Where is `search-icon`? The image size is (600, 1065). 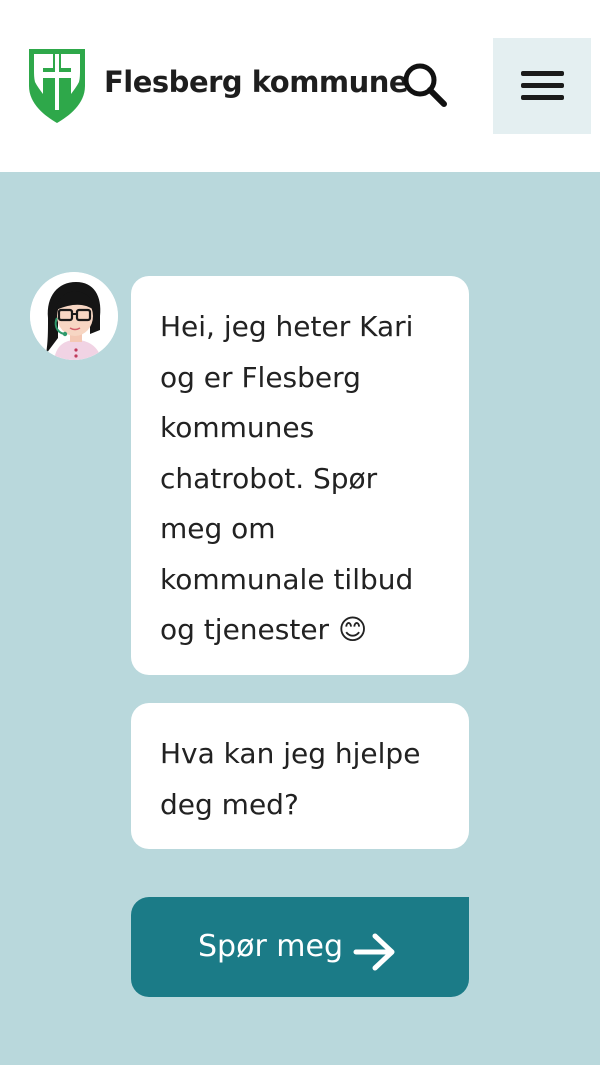
search-icon is located at coordinates (425, 85).